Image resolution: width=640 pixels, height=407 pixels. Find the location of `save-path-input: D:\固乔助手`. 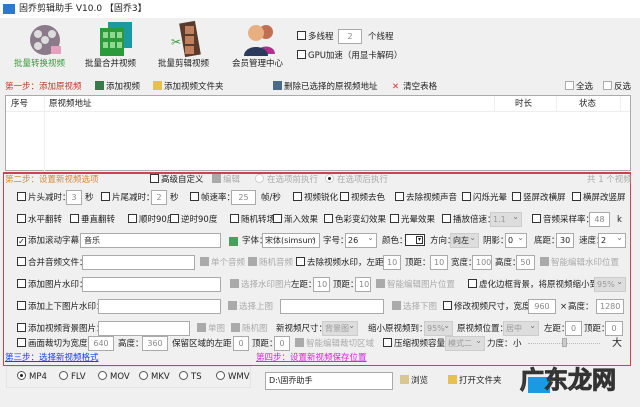

save-path-input: D:\固乔助手 is located at coordinates (329, 381).